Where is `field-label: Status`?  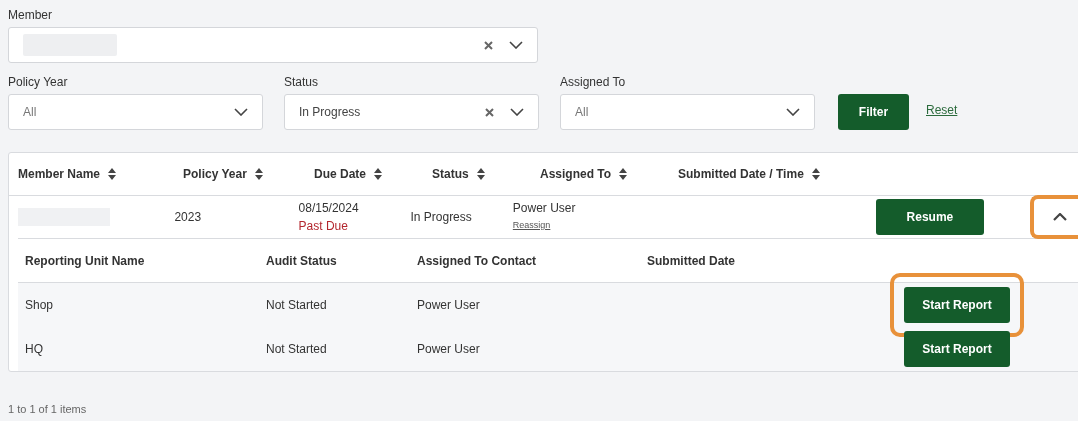
field-label: Status is located at coordinates (302, 82).